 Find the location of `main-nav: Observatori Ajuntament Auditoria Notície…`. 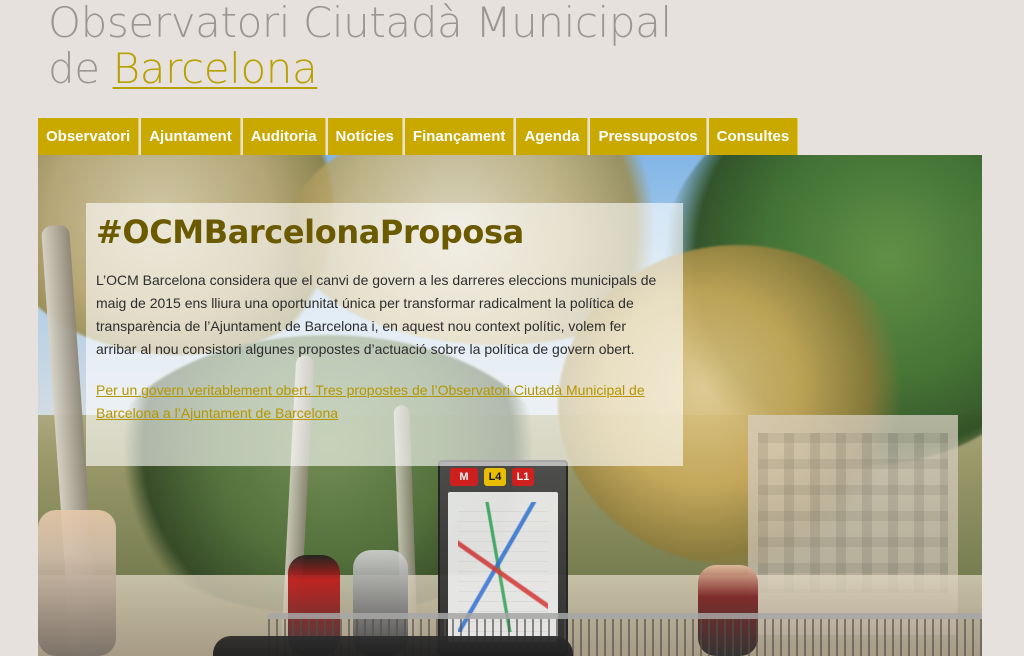

main-nav: Observatori Ajuntament Auditoria Notície… is located at coordinates (418, 136).